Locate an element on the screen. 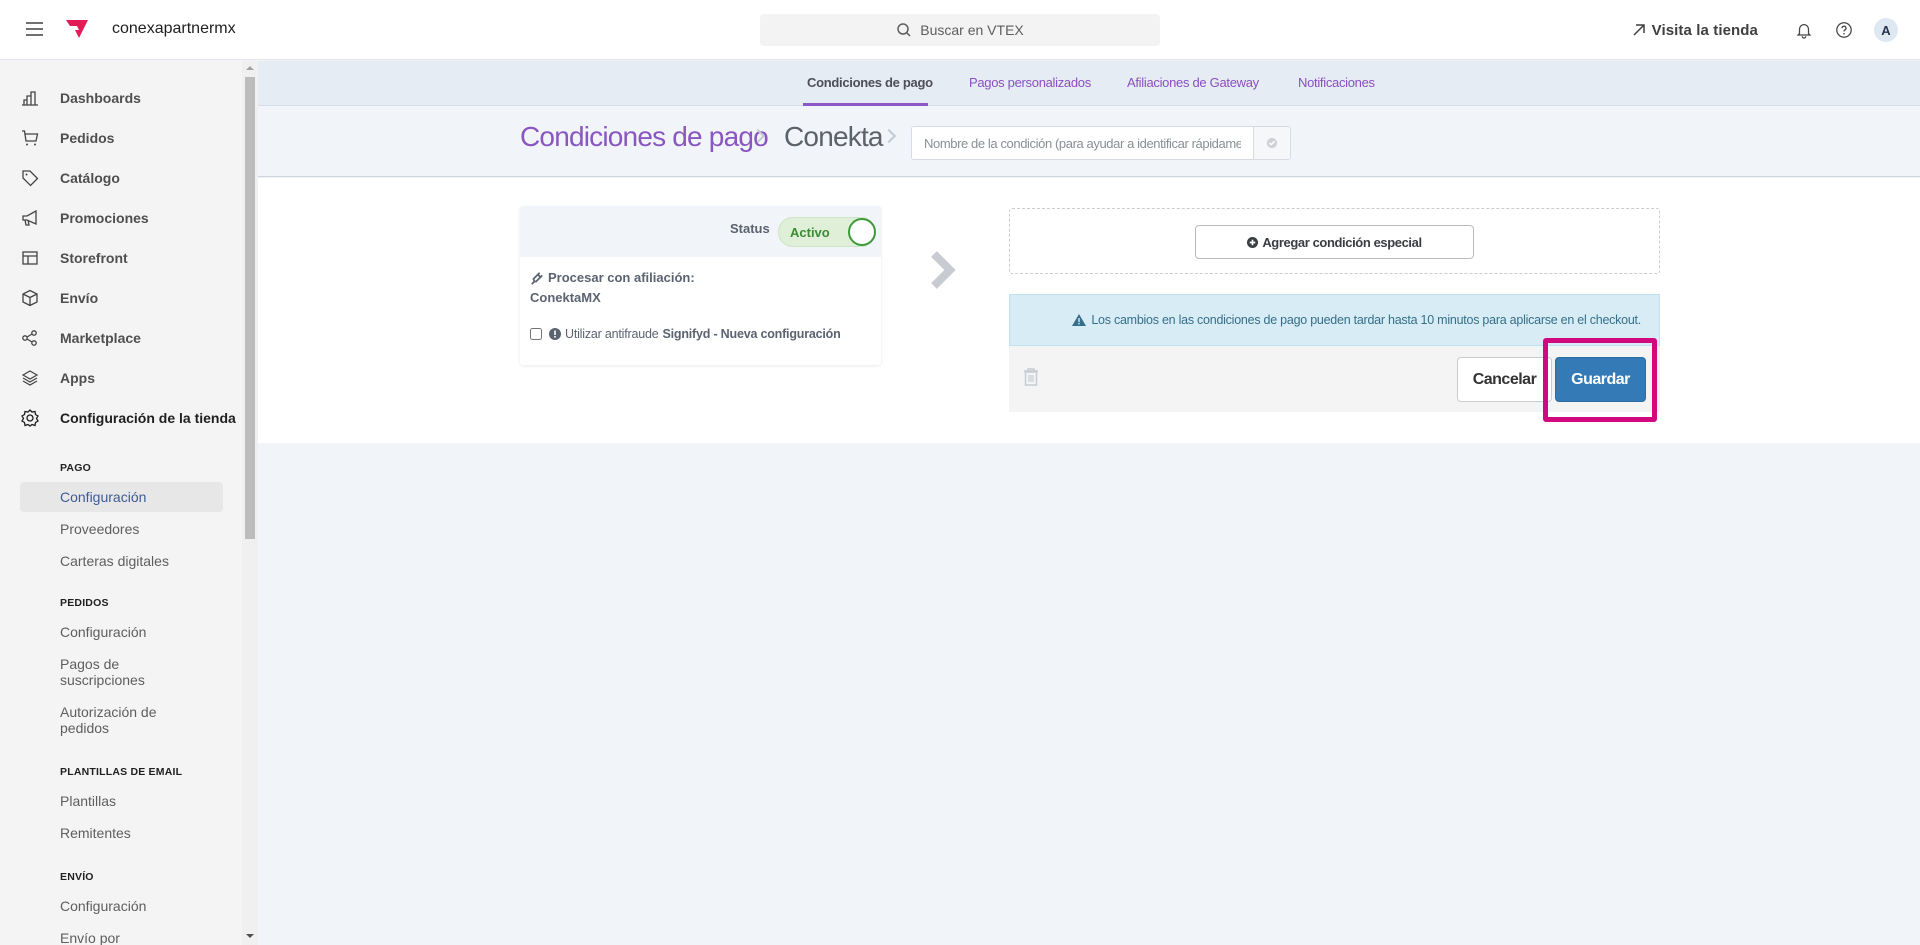 The width and height of the screenshot is (1920, 945). avatar: A is located at coordinates (1886, 30).